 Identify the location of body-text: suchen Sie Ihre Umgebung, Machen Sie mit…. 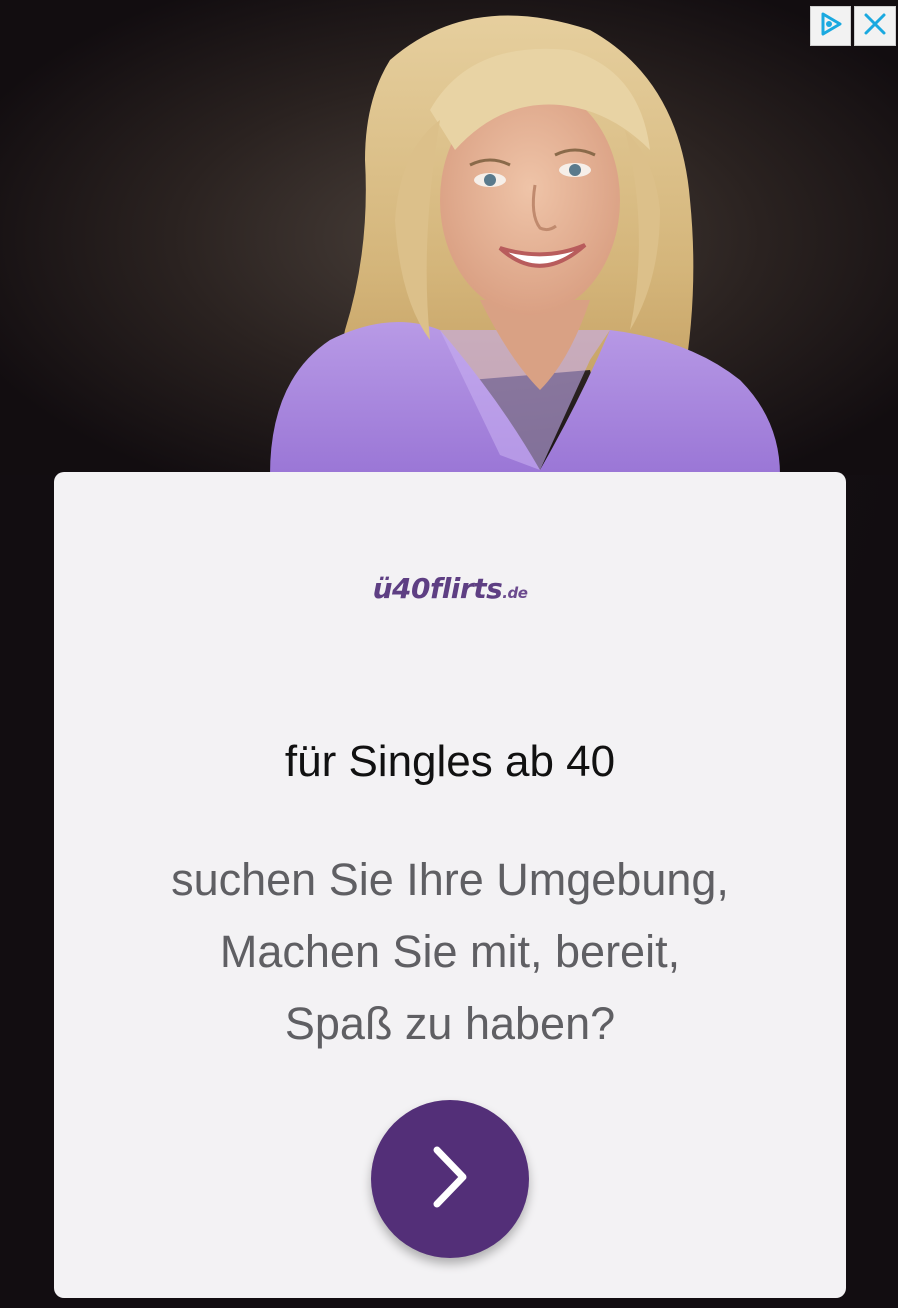
(450, 952).